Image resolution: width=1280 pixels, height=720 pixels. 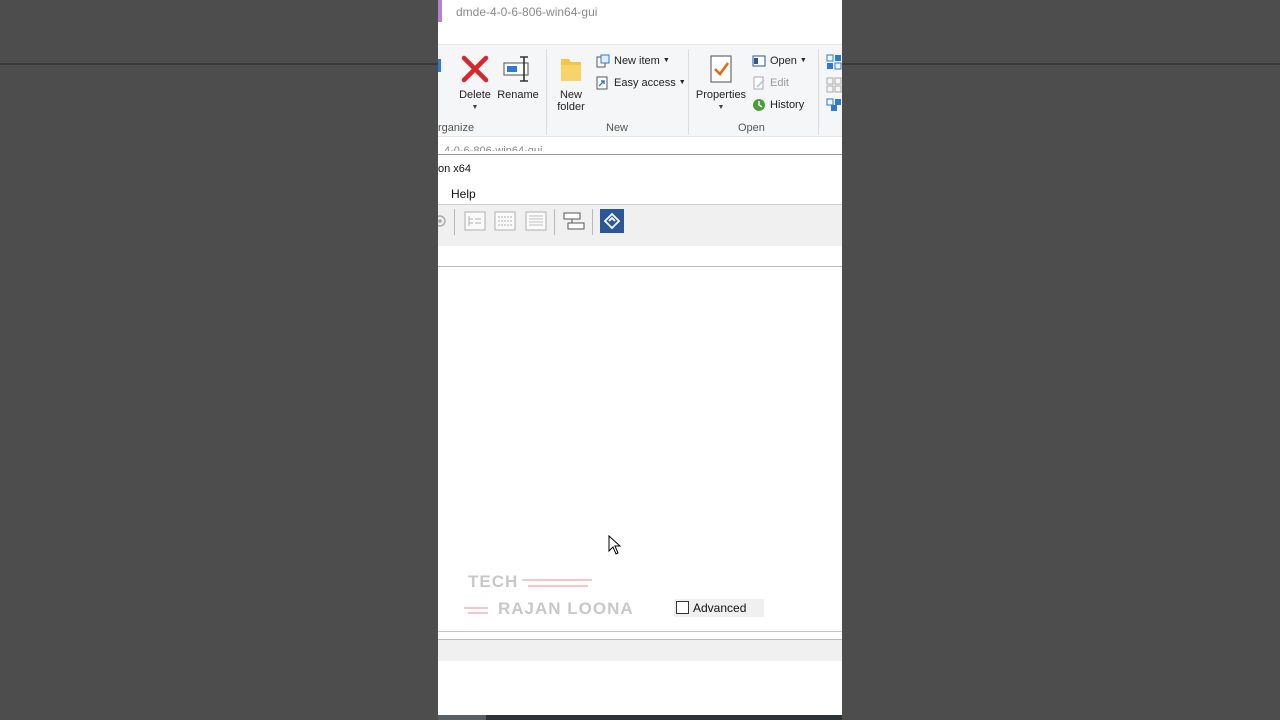 I want to click on open-group-label: Open, so click(x=751, y=128).